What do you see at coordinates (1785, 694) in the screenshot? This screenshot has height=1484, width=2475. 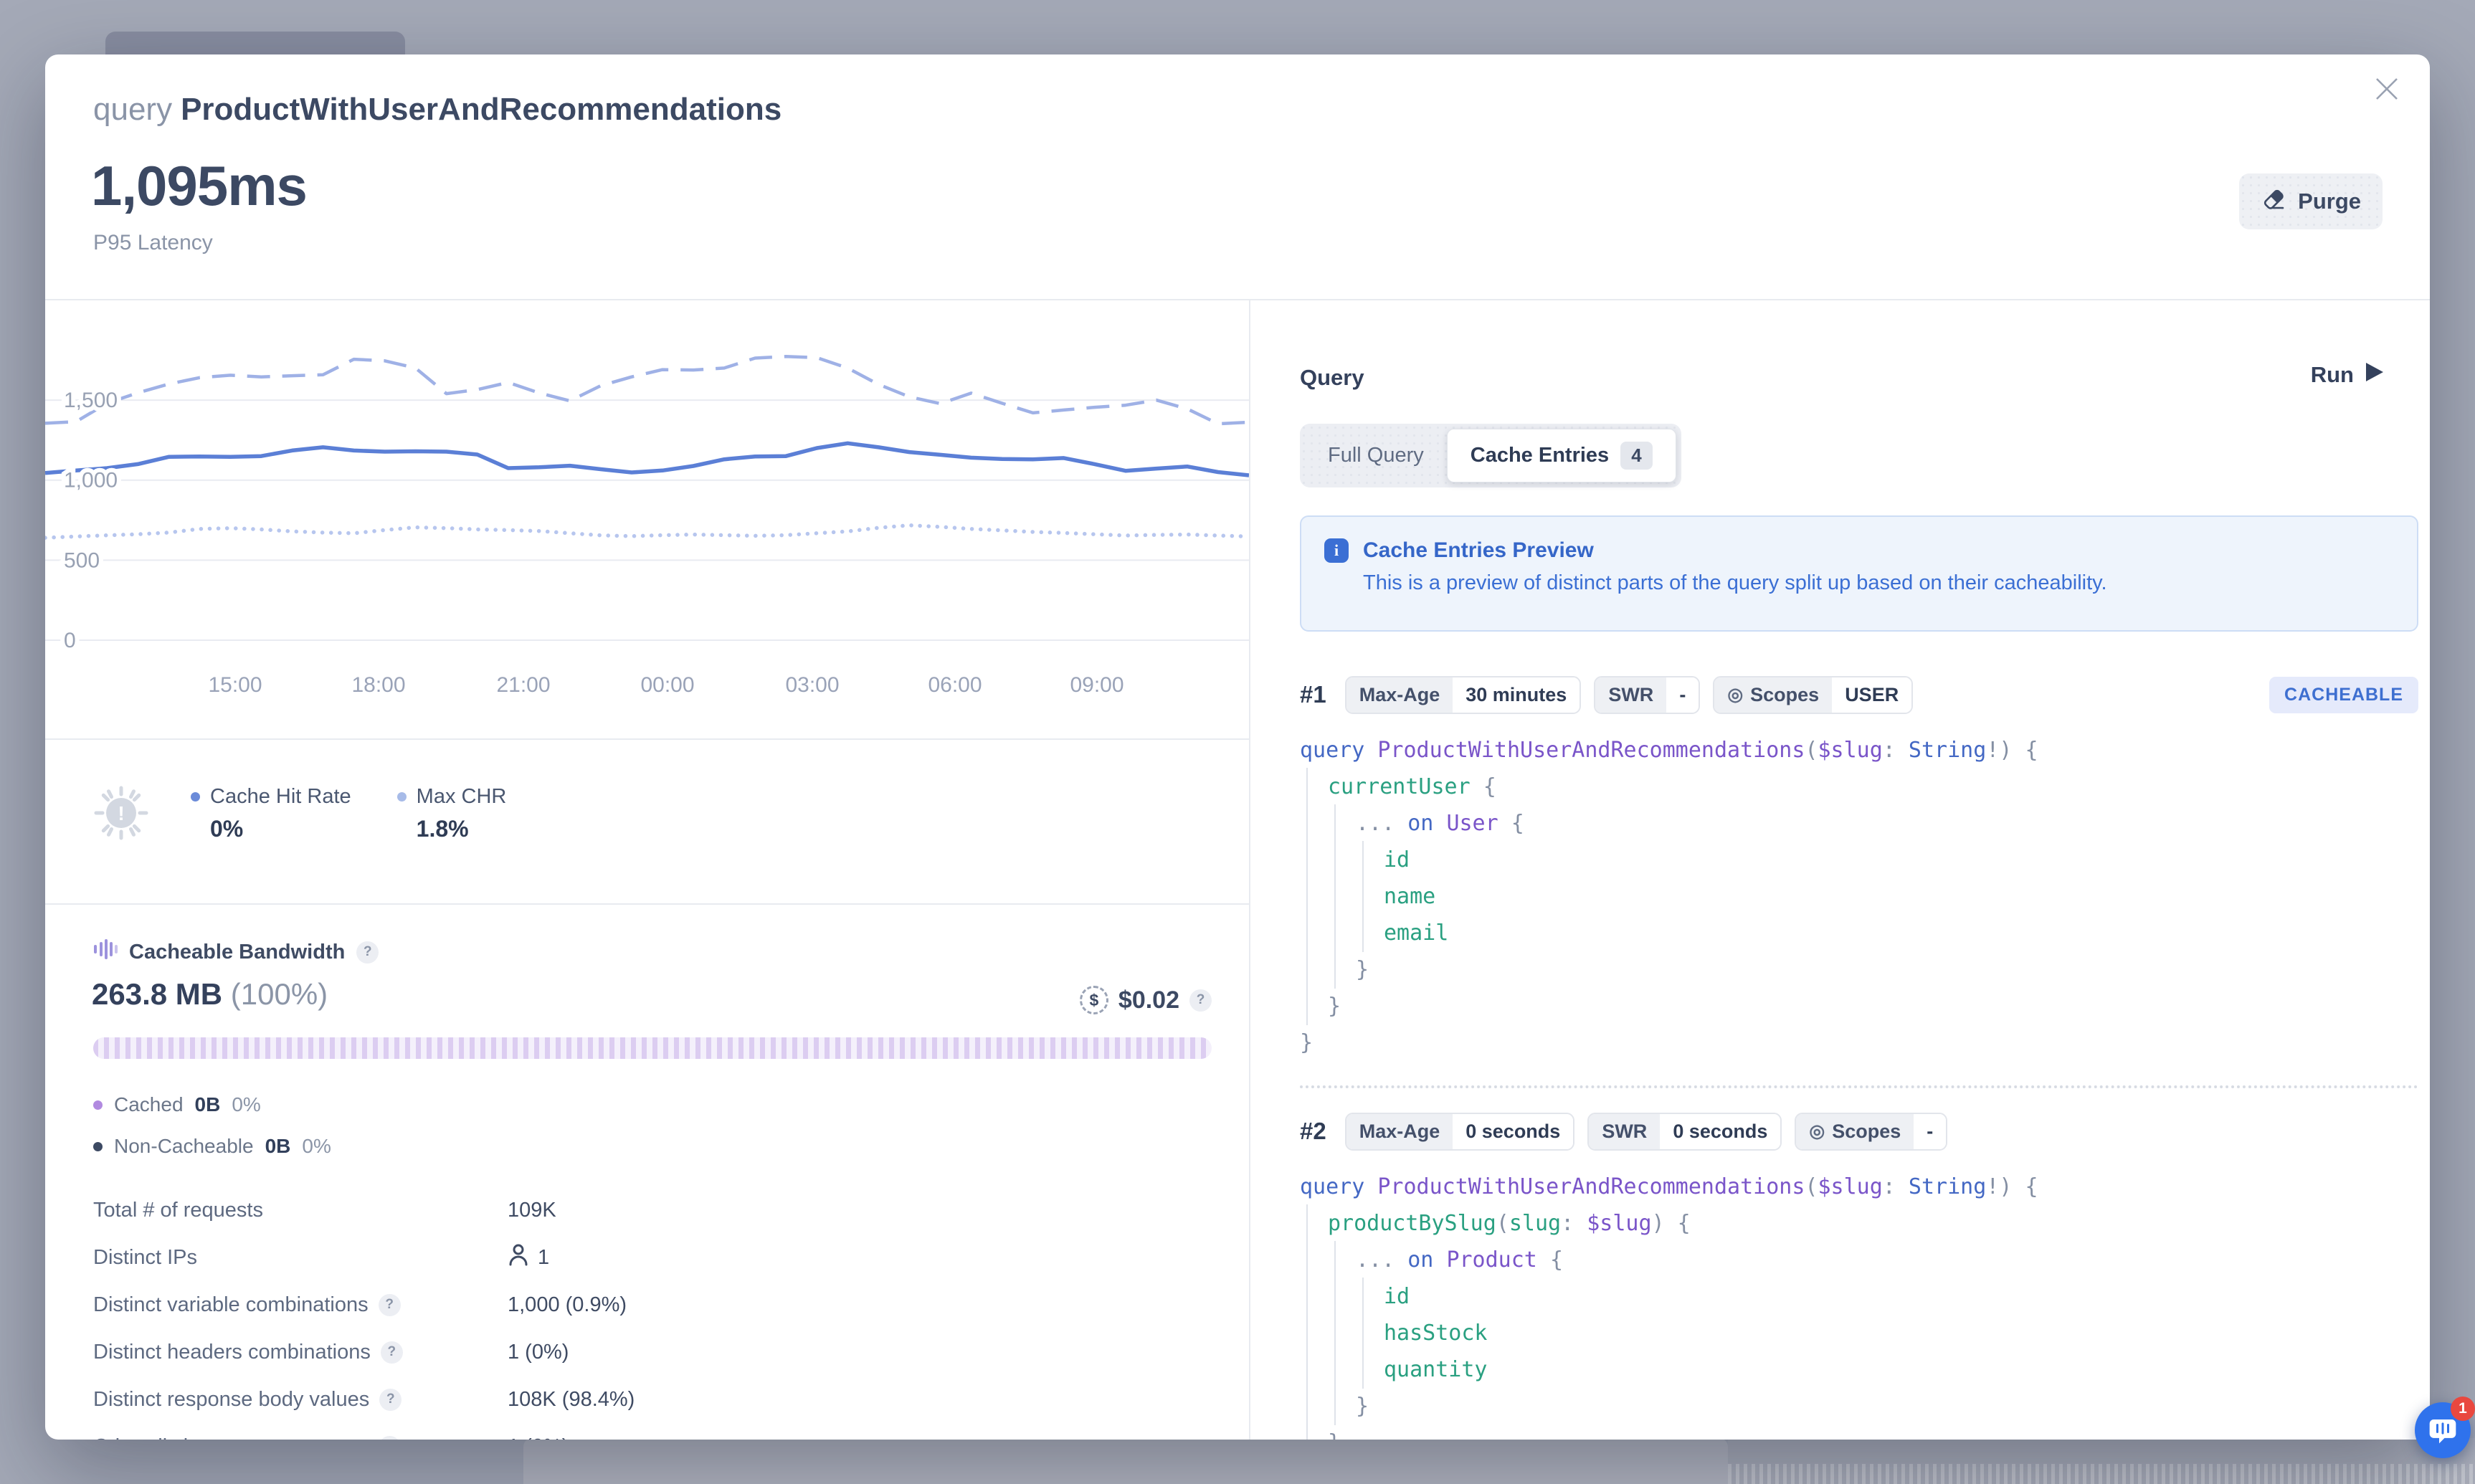 I see `pill-key-text: Scopes` at bounding box center [1785, 694].